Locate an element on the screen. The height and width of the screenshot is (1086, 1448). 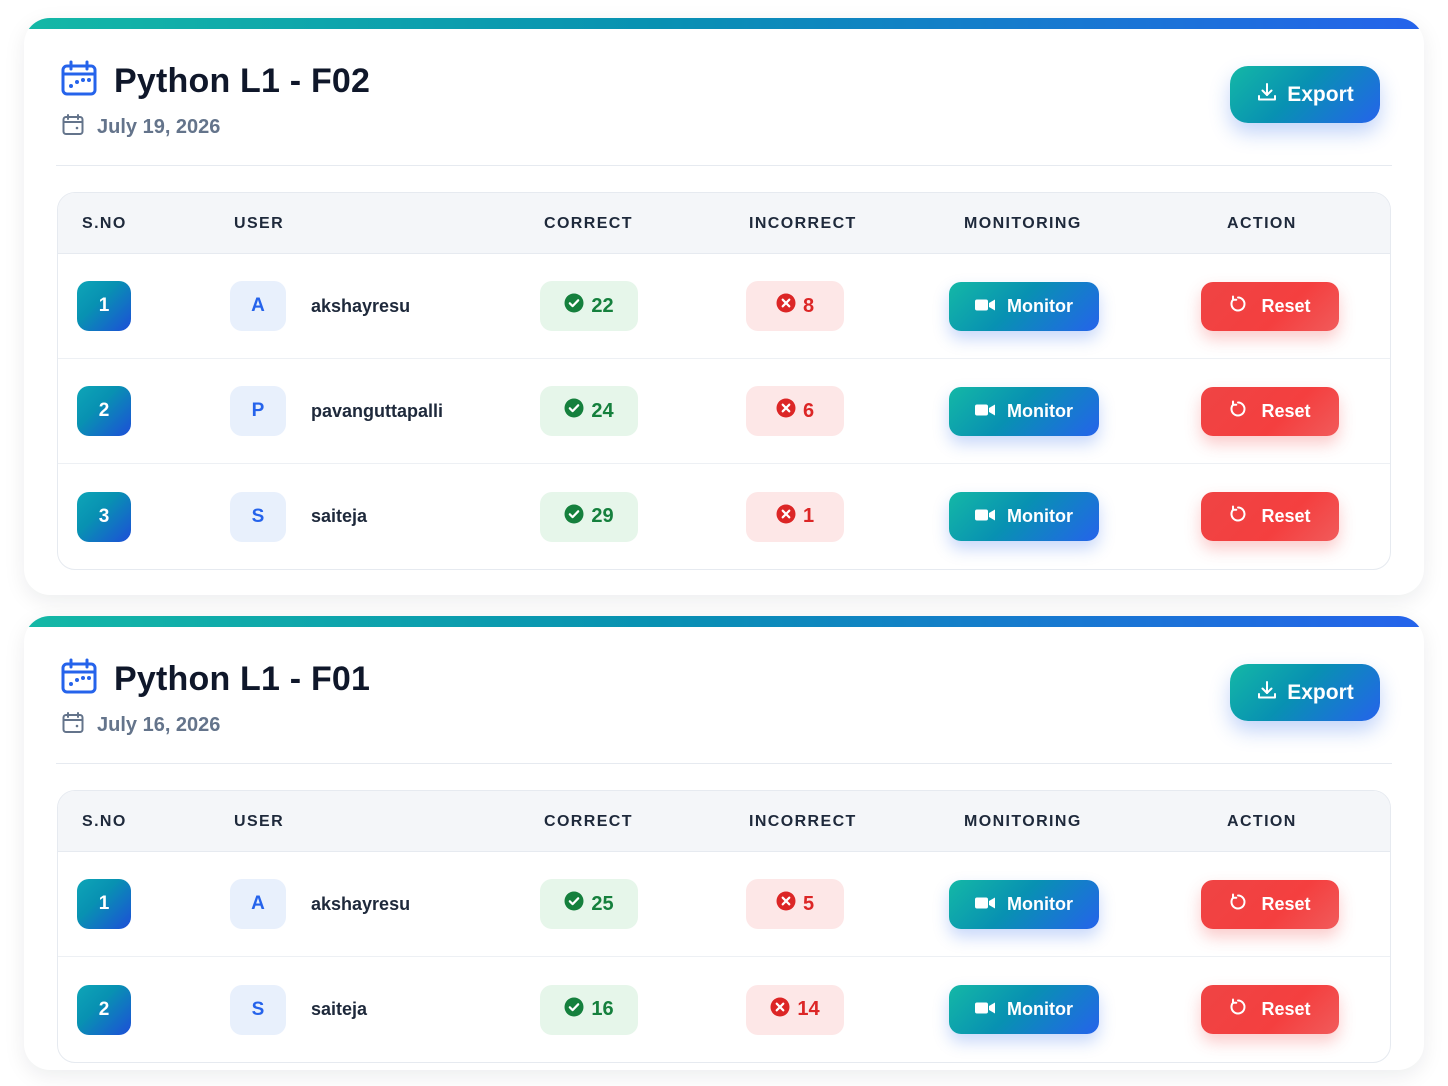
column-header-sno: S.NO is located at coordinates (104, 223).